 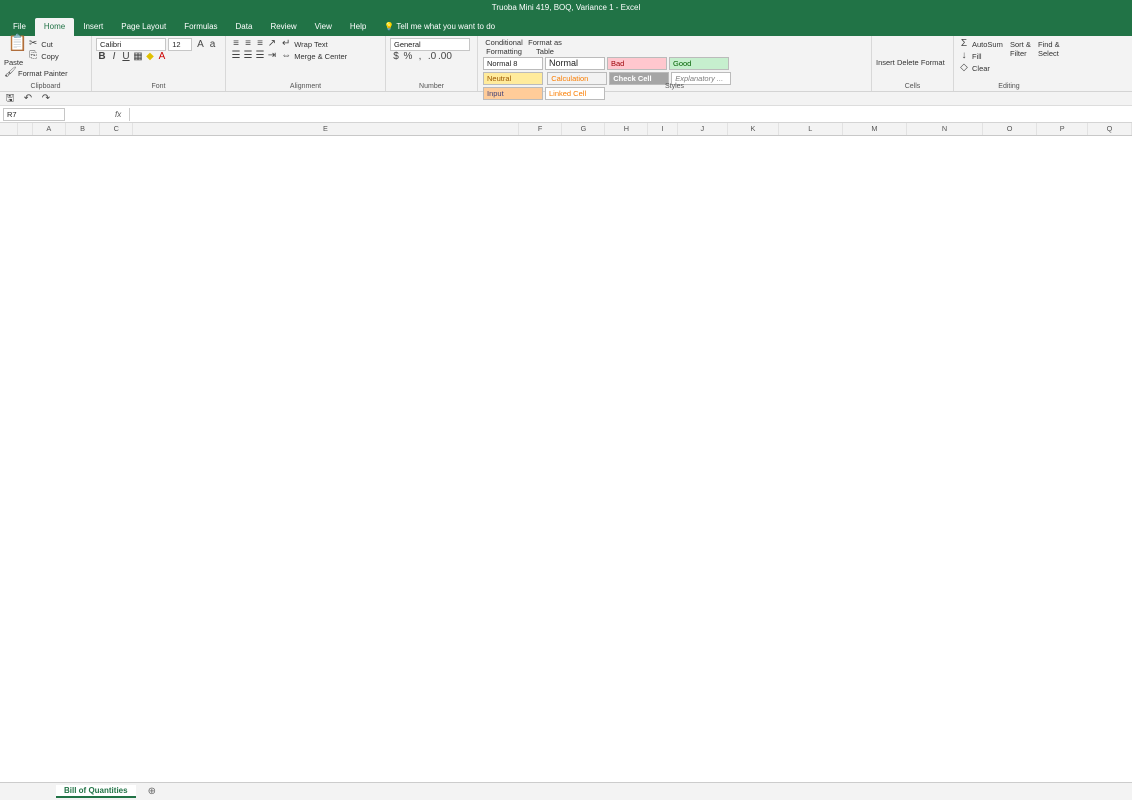 I want to click on shrink-font-icon: a, so click(x=212, y=45).